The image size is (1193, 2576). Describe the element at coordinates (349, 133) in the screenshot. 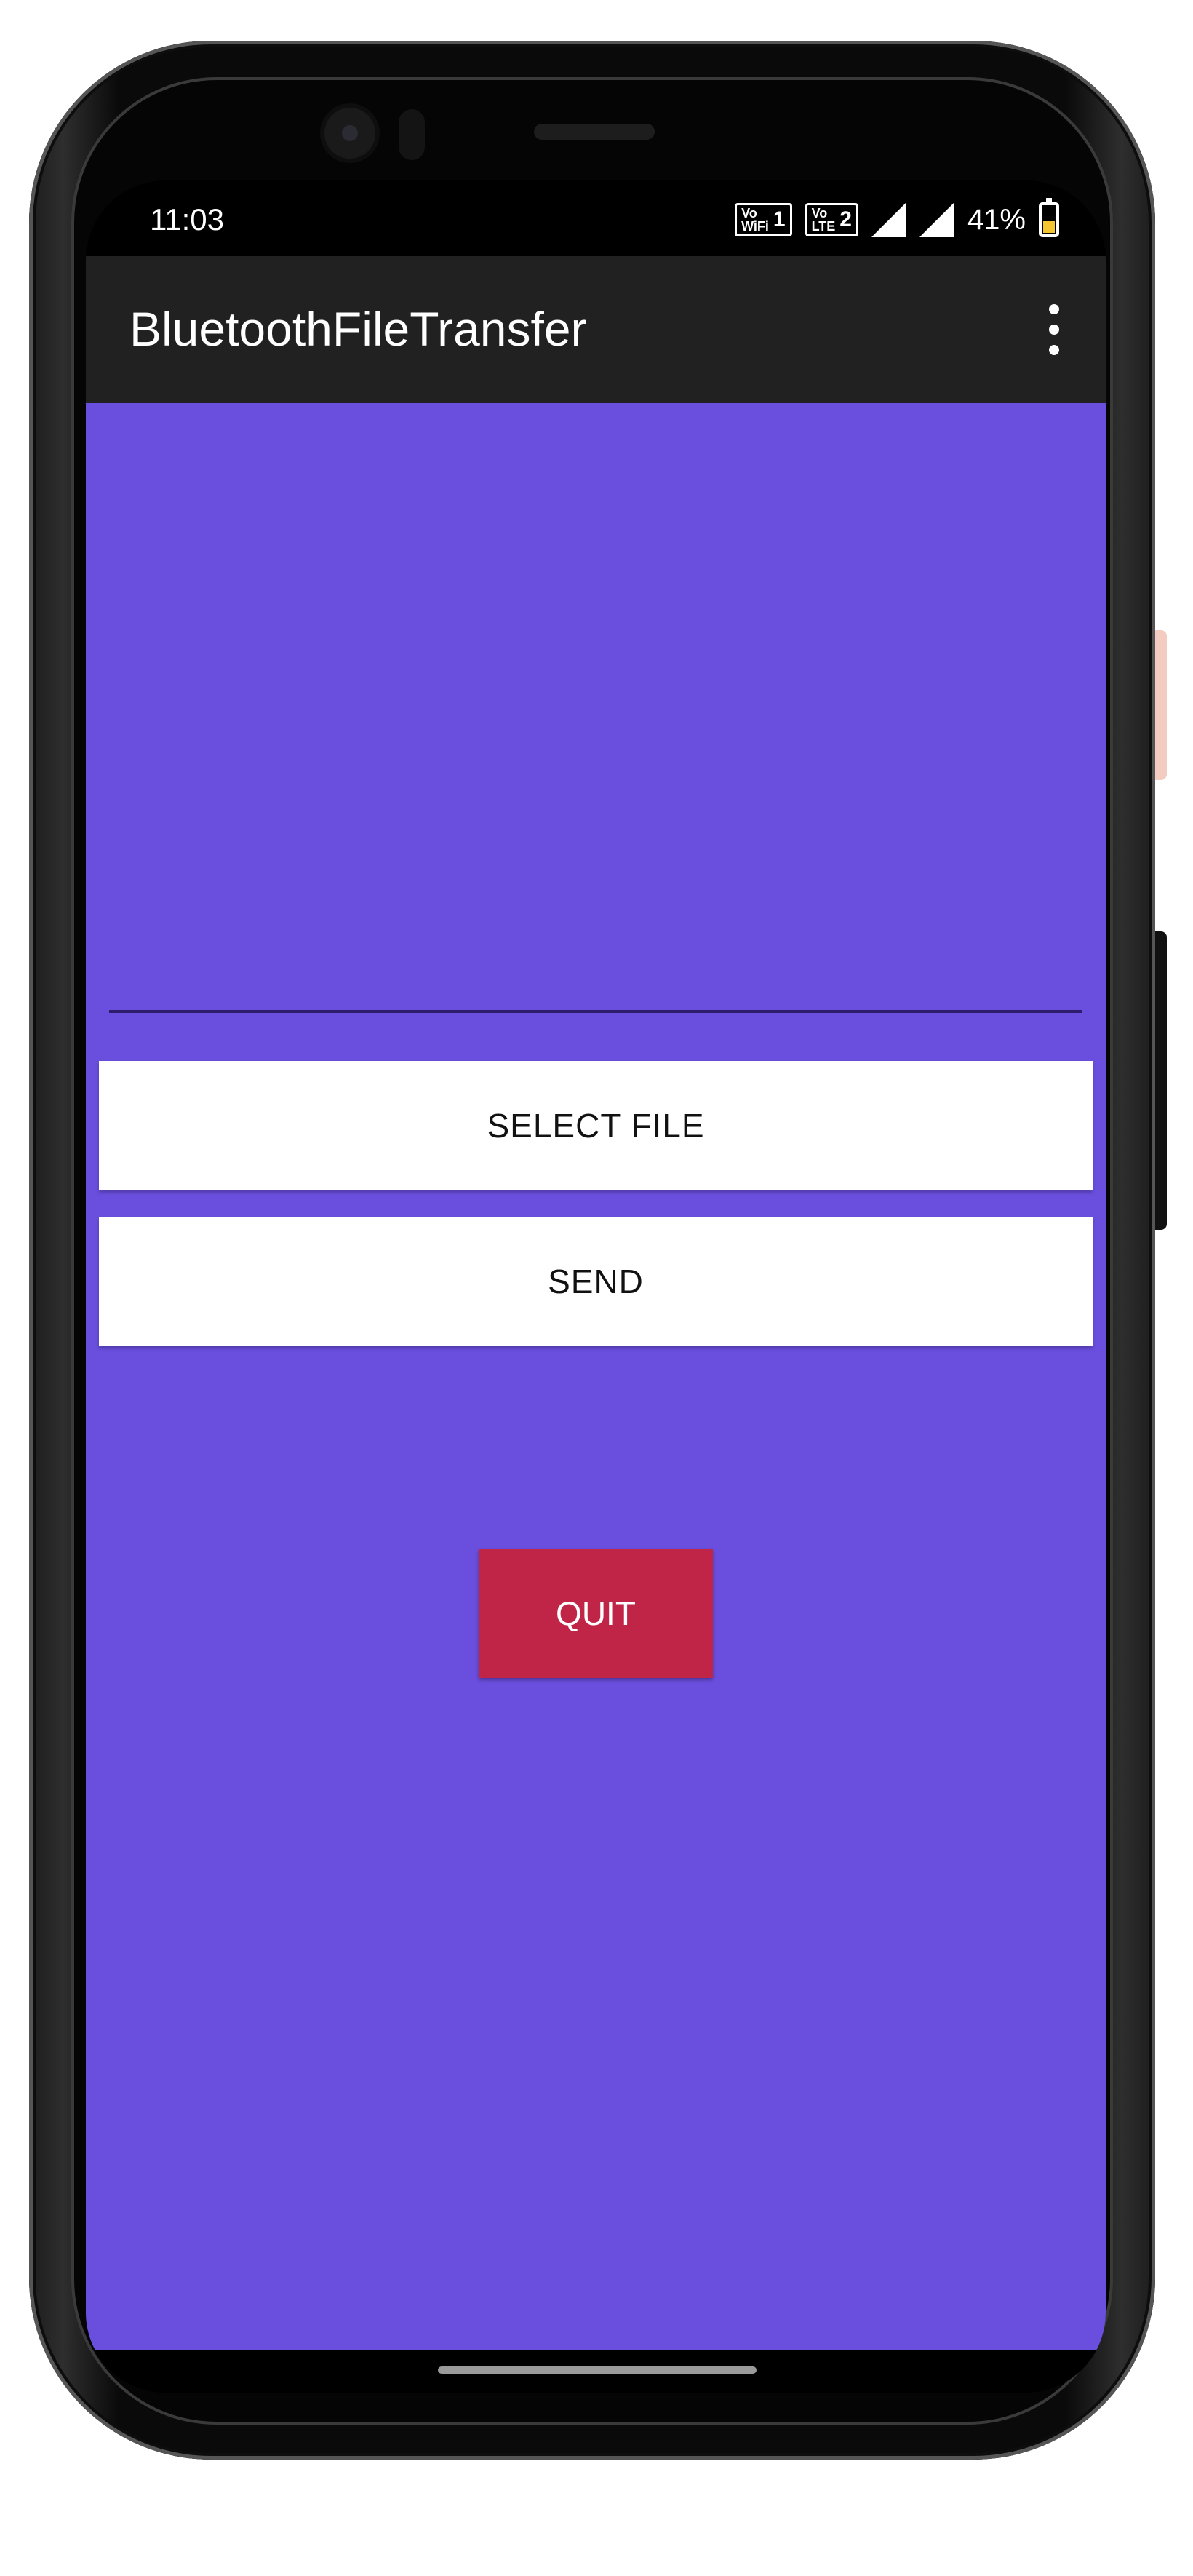

I see `front-camera-icon` at that location.